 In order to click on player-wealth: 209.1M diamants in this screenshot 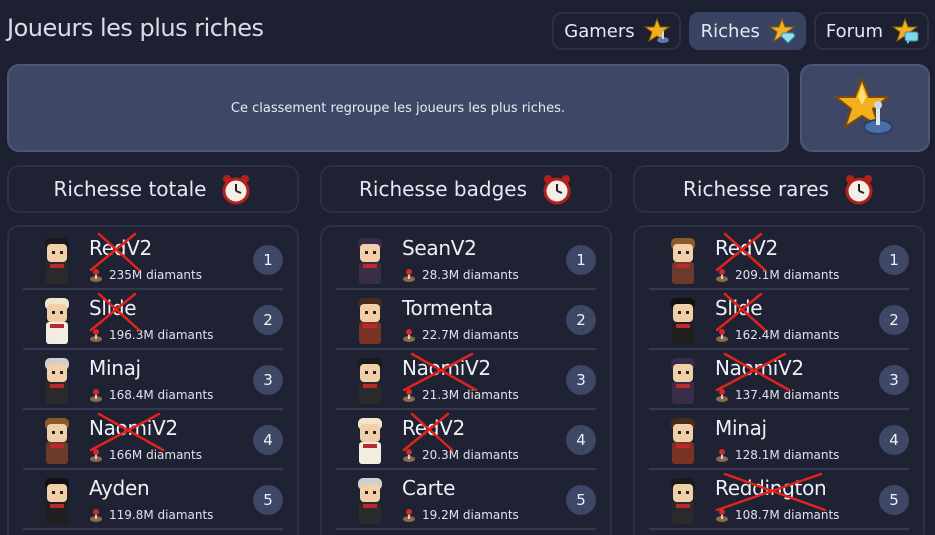, I will do `click(777, 275)`.